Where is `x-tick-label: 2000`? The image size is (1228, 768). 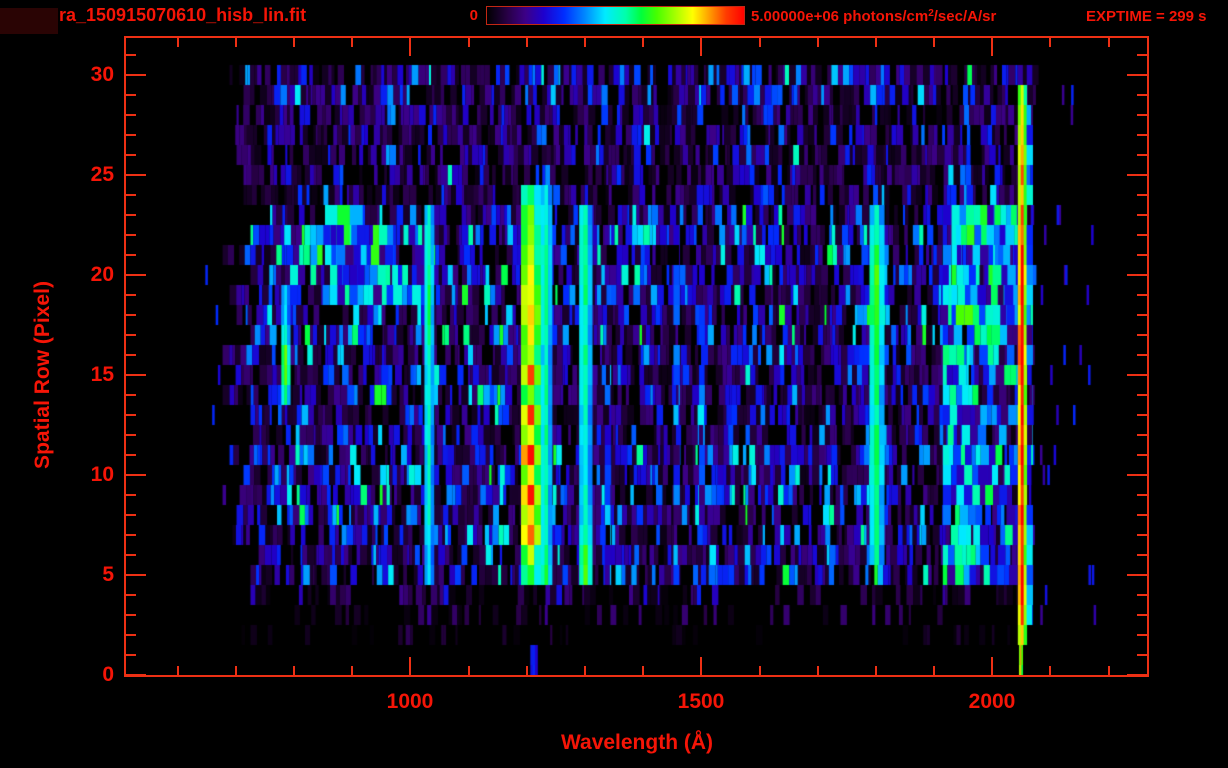 x-tick-label: 2000 is located at coordinates (992, 701).